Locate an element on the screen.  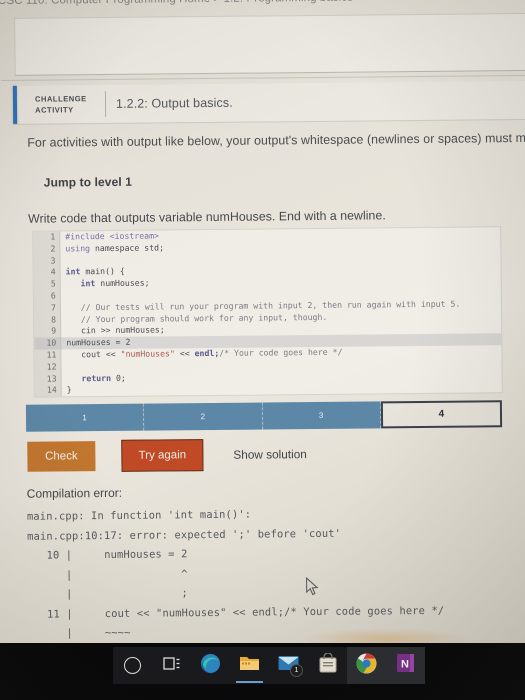
code-line-text: } is located at coordinates (66, 391).